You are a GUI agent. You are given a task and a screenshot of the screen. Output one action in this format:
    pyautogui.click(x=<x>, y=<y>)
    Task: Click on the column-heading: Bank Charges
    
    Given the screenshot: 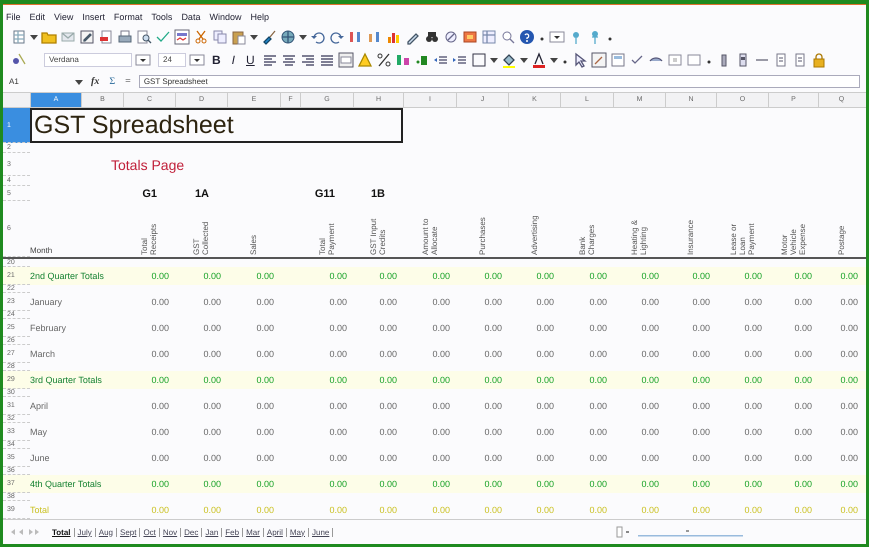 What is the action you would take?
    pyautogui.click(x=587, y=239)
    